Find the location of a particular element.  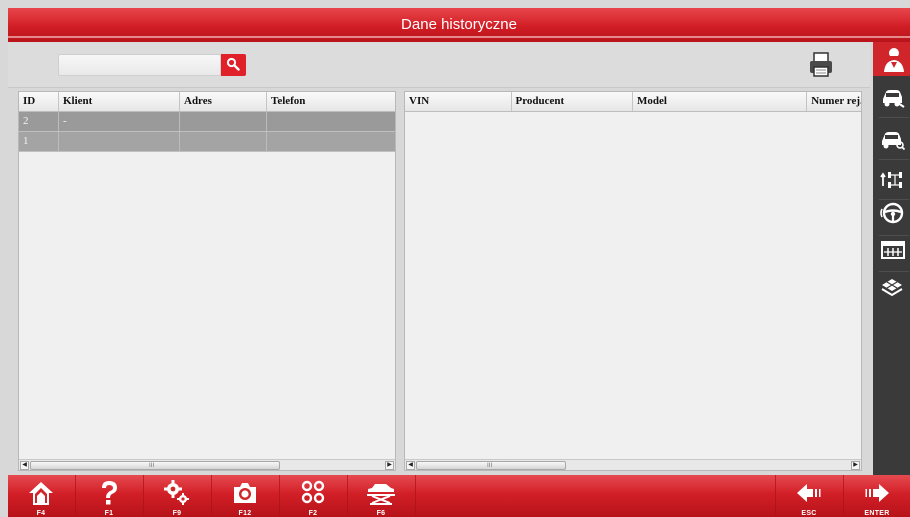

table-row: 1 is located at coordinates (207, 142).